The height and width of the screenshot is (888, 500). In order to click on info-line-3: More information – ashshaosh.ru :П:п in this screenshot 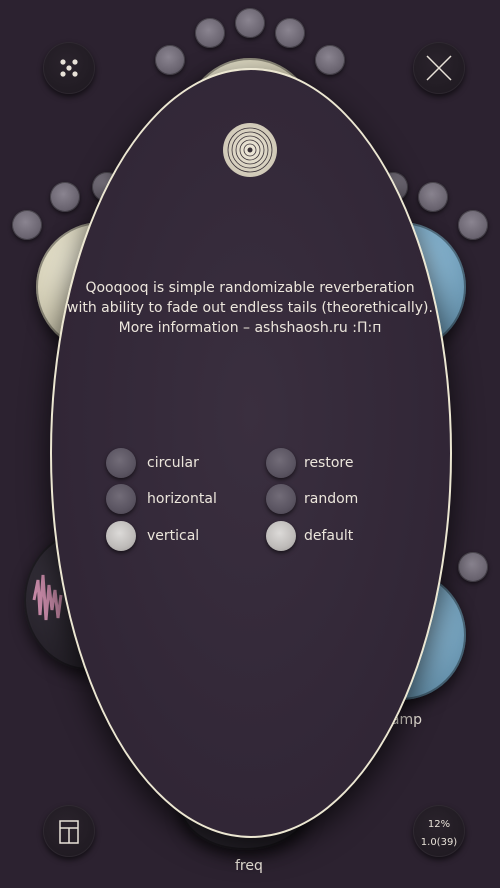, I will do `click(250, 328)`.